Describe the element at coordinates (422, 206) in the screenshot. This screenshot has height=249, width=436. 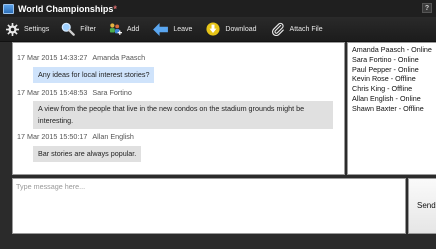
I see `send-button: Send` at that location.